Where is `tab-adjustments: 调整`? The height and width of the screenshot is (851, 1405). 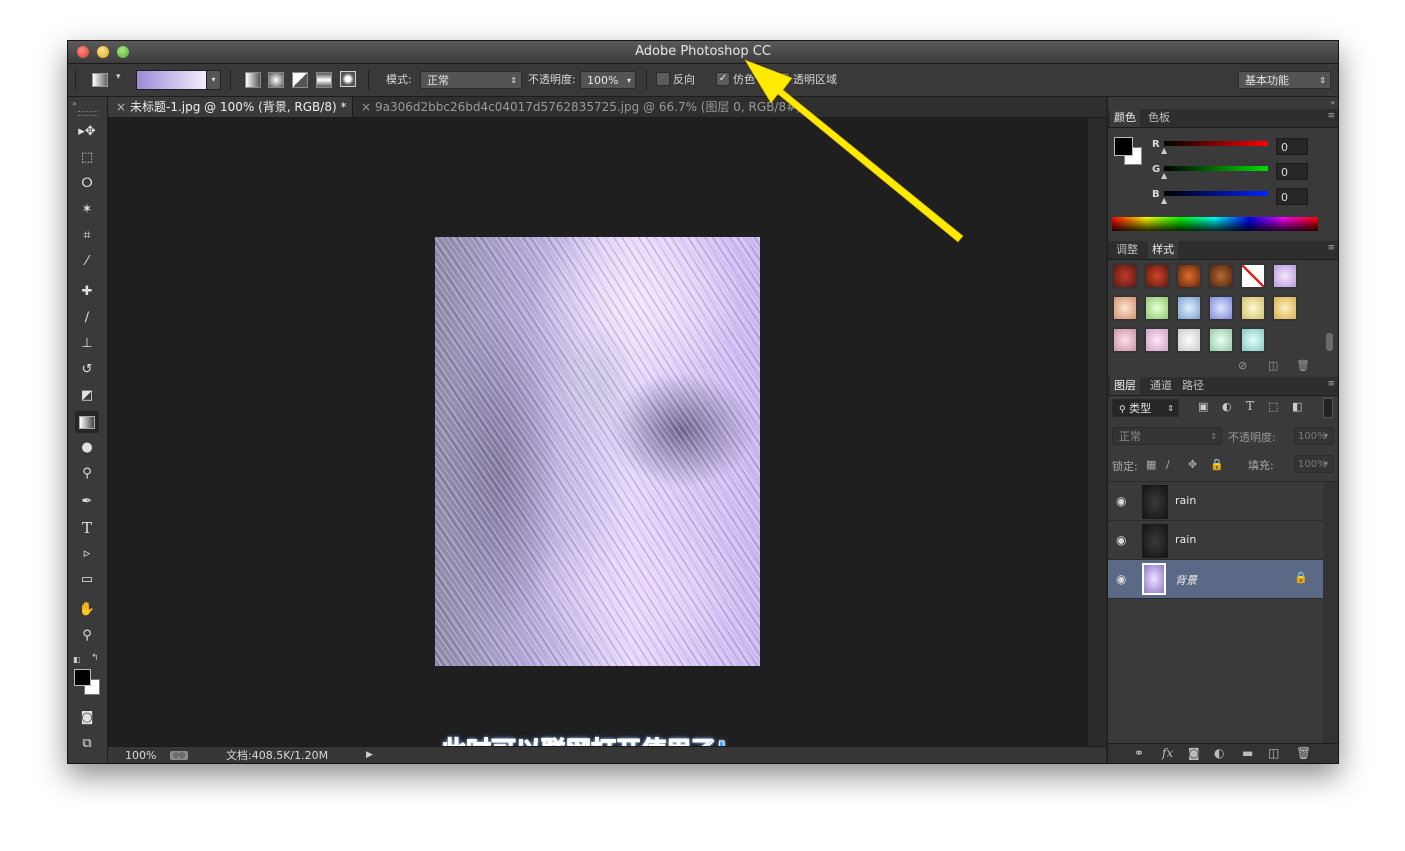
tab-adjustments: 调整 is located at coordinates (1127, 250).